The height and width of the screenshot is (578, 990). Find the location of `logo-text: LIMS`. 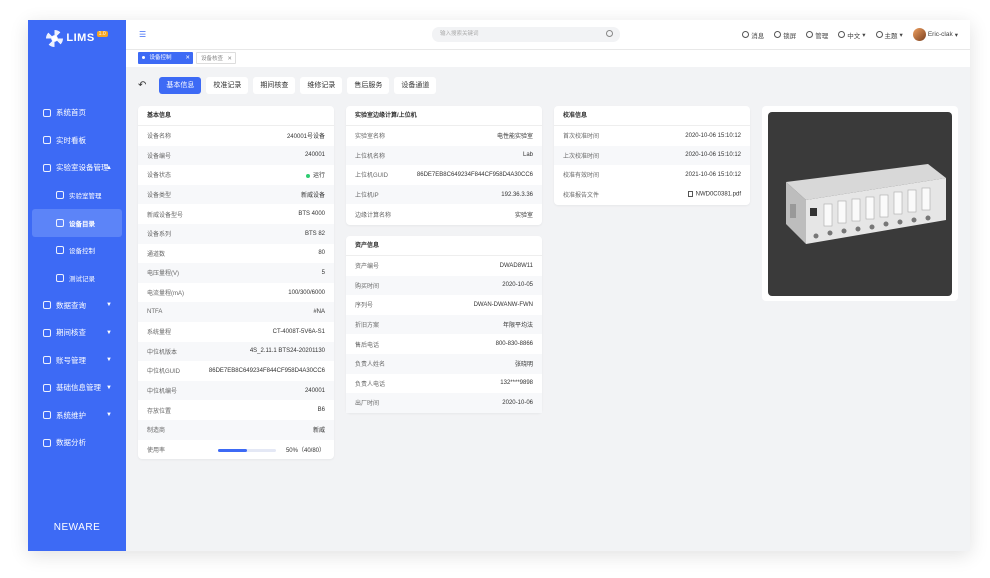

logo-text: LIMS is located at coordinates (80, 38).